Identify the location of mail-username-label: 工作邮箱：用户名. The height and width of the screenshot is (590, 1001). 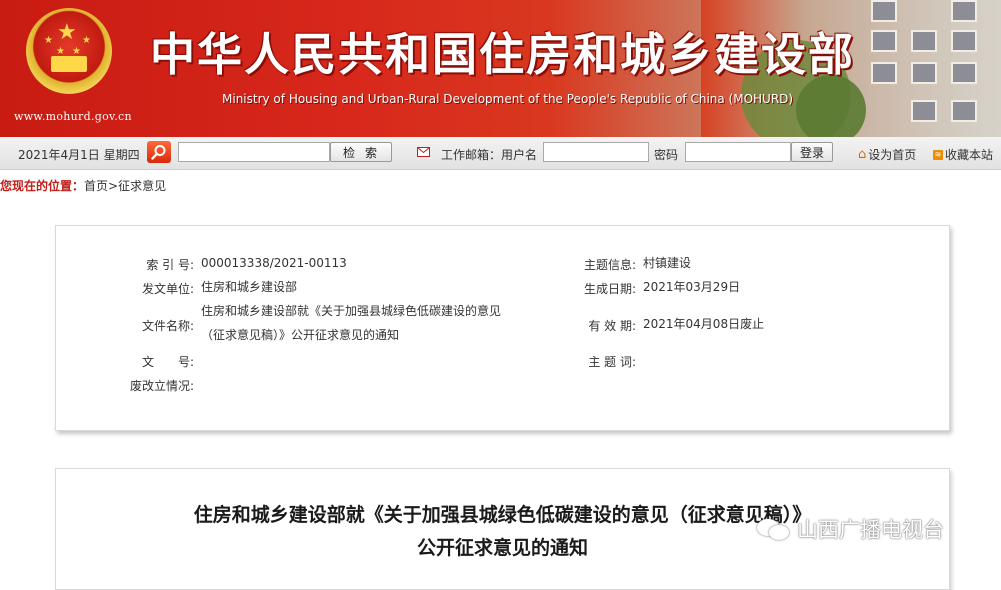
(489, 155).